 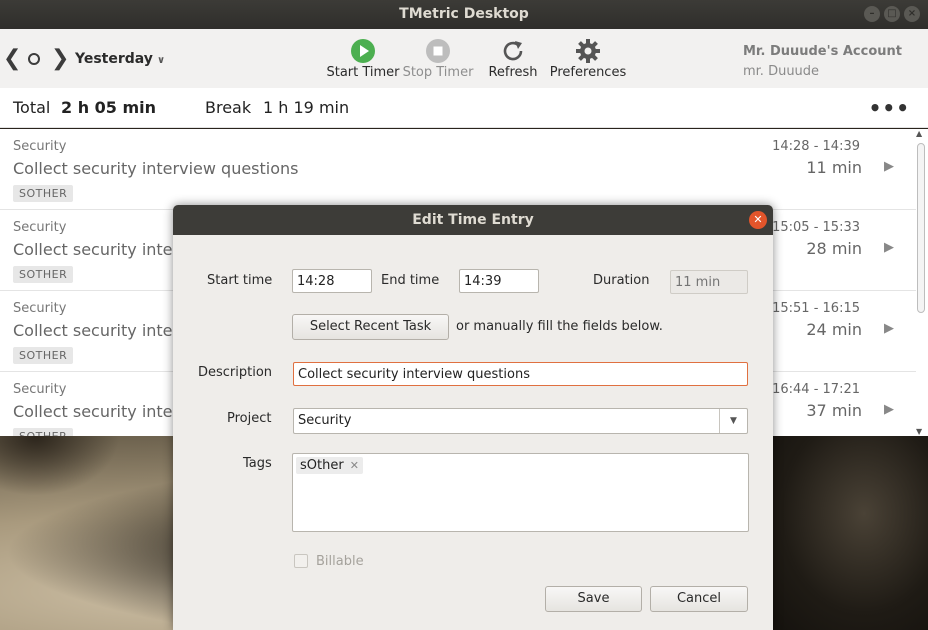 I want to click on stop-timer-label: Stop Timer, so click(x=438, y=72).